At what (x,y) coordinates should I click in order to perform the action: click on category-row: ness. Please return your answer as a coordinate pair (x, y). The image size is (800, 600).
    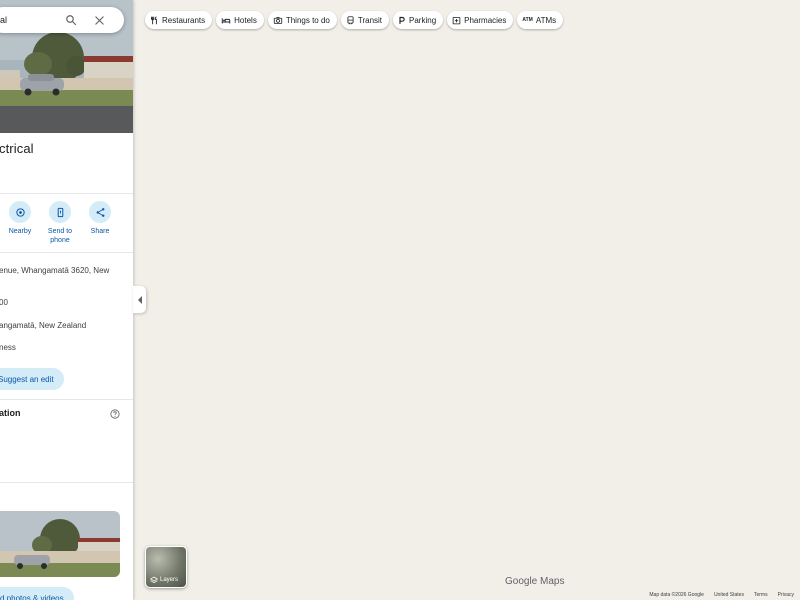
    Looking at the image, I should click on (8, 347).